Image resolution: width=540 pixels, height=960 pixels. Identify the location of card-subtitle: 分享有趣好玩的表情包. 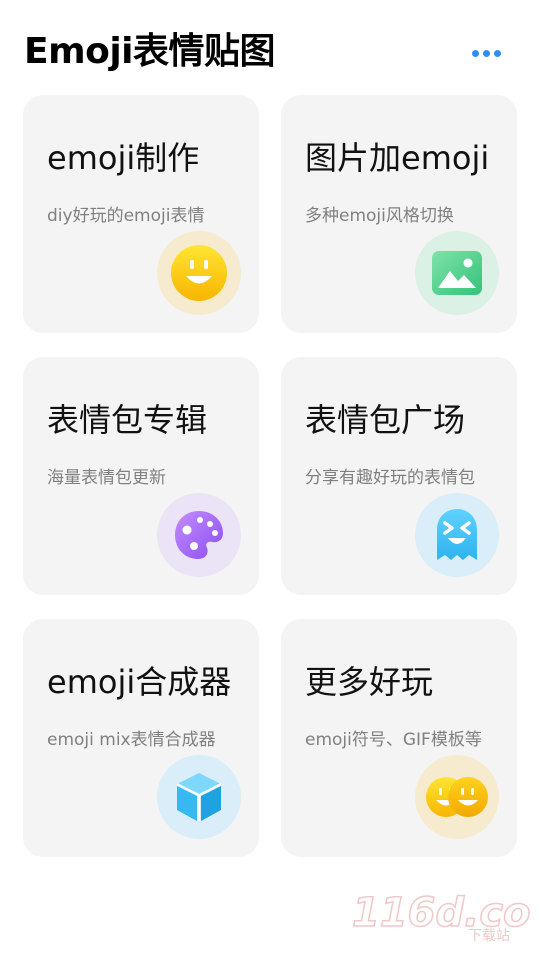
(390, 478).